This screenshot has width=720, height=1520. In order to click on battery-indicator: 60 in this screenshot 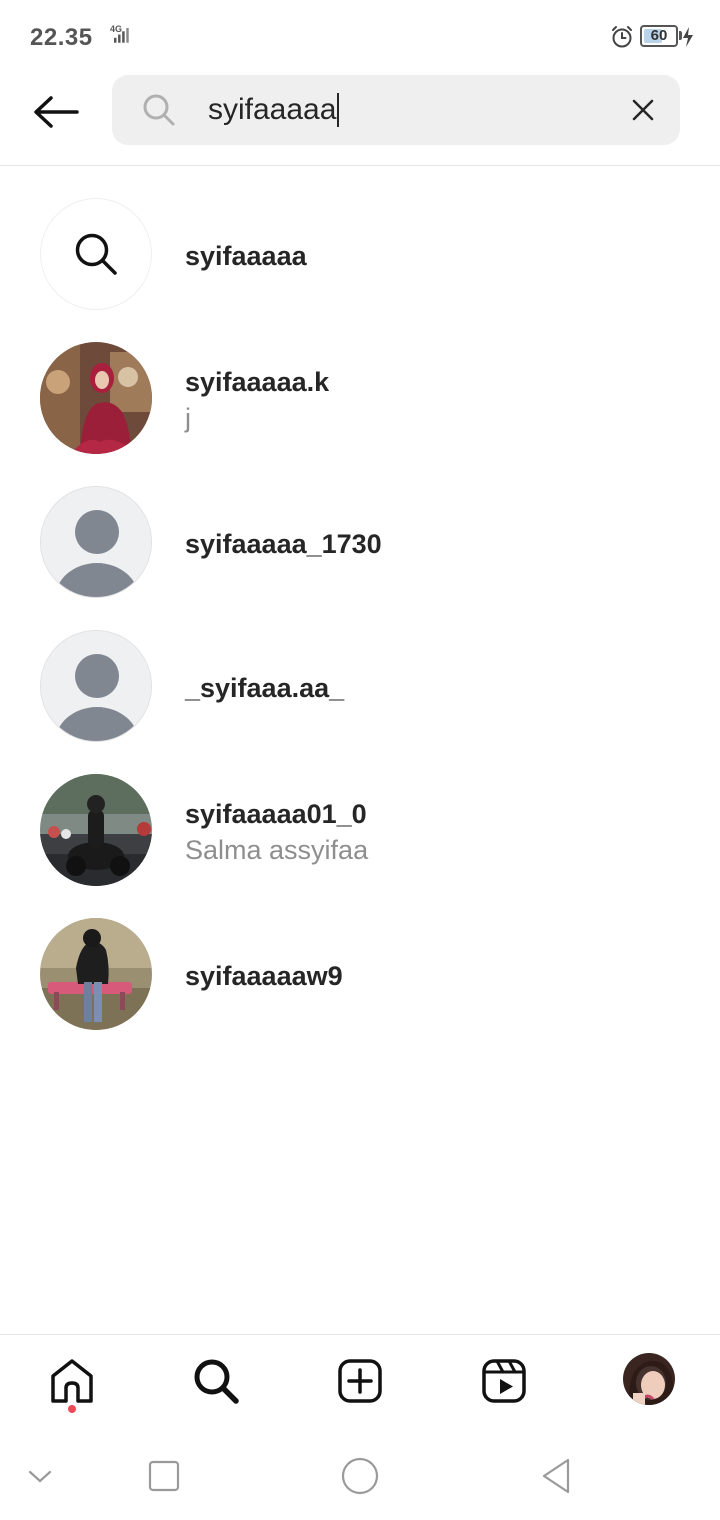, I will do `click(659, 36)`.